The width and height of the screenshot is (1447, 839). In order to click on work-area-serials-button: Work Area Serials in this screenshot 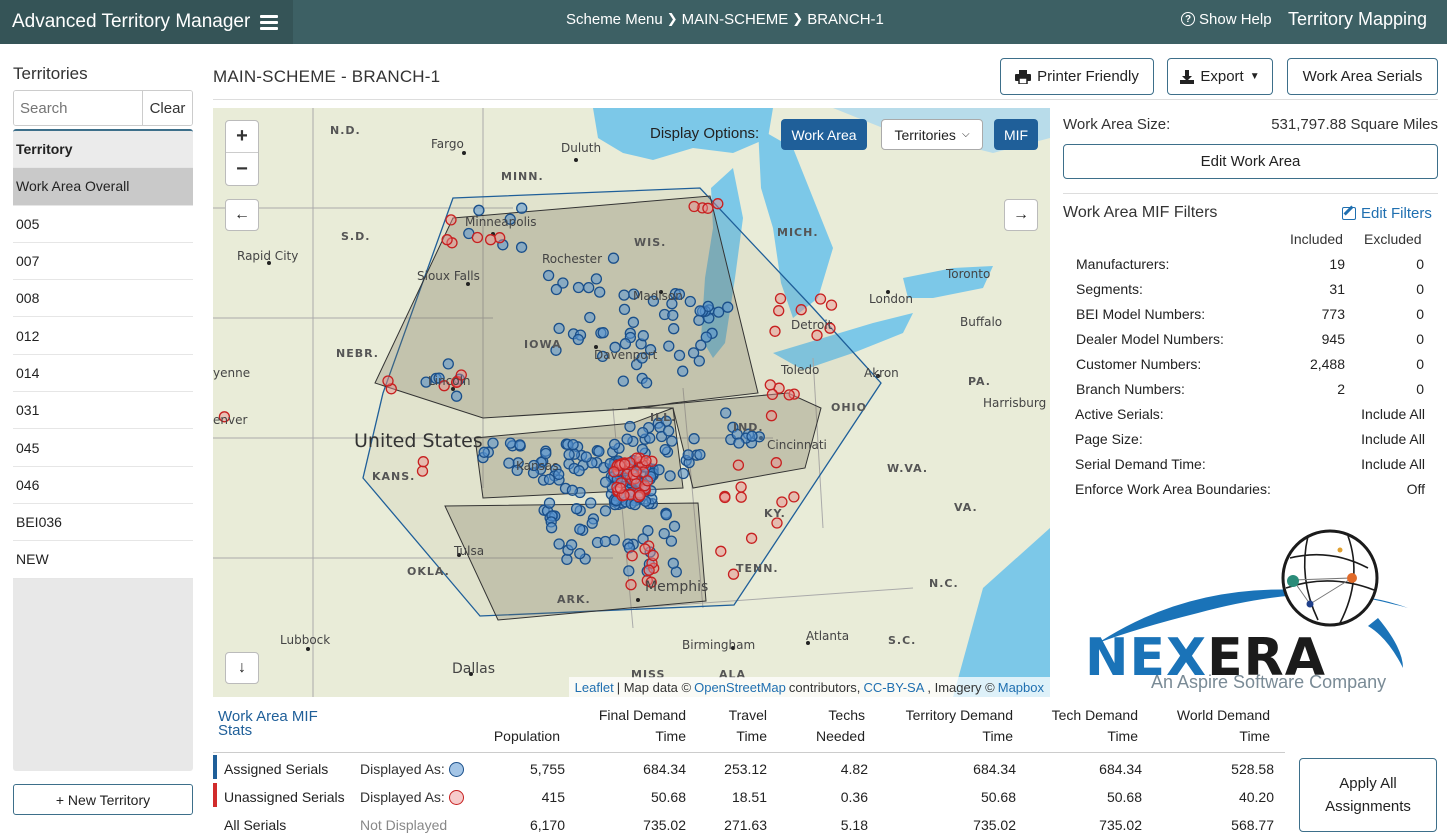, I will do `click(1362, 76)`.